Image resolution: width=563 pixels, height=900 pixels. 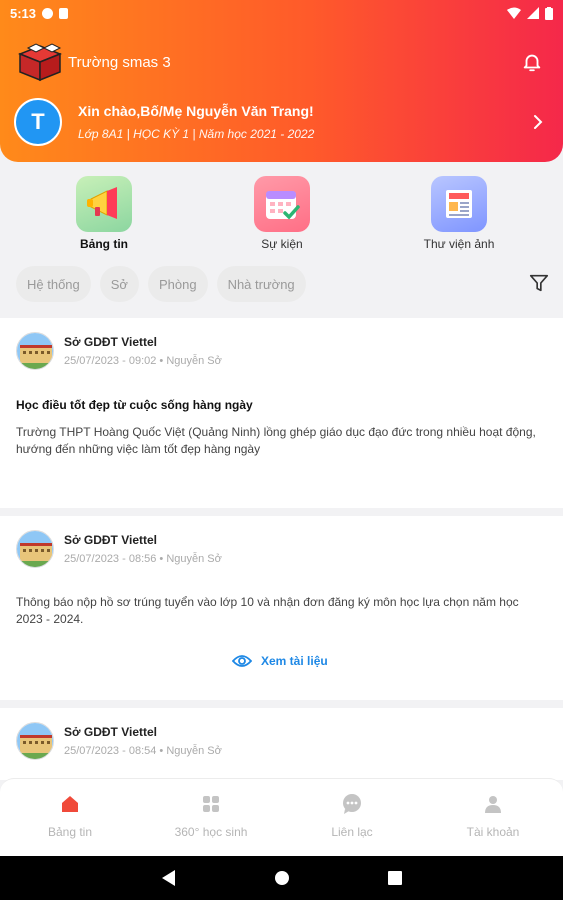 What do you see at coordinates (119, 284) in the screenshot?
I see `chip-so: Sở` at bounding box center [119, 284].